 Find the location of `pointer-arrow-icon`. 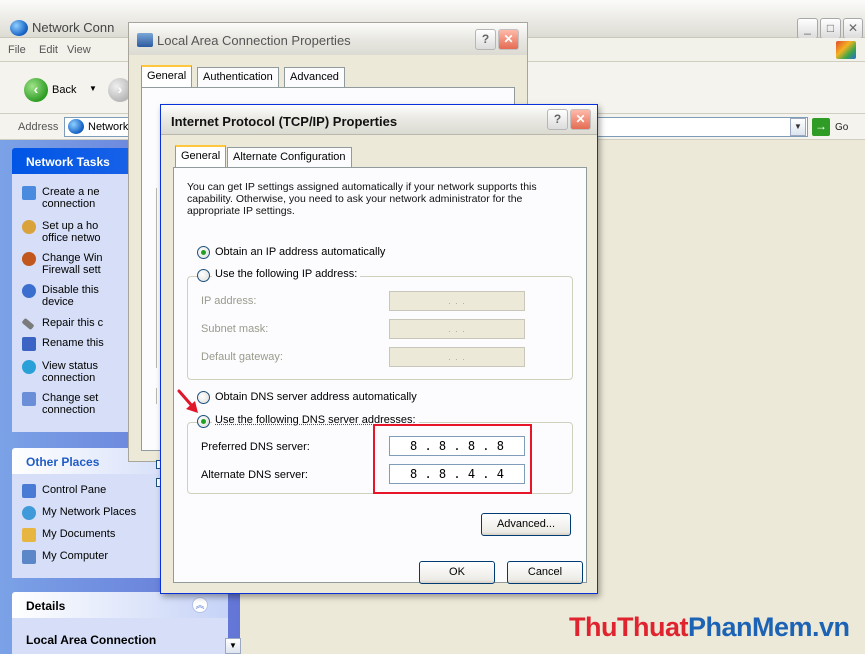

pointer-arrow-icon is located at coordinates (187, 401).